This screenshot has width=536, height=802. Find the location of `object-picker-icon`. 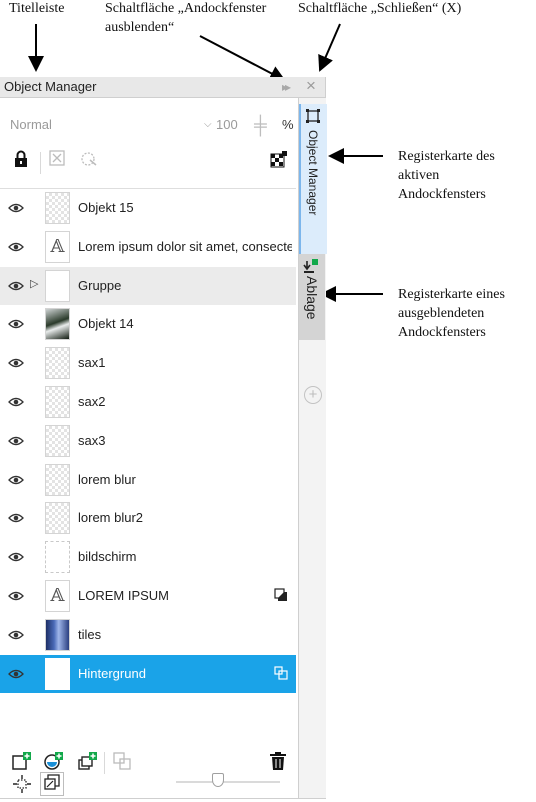

object-picker-icon is located at coordinates (89, 161).